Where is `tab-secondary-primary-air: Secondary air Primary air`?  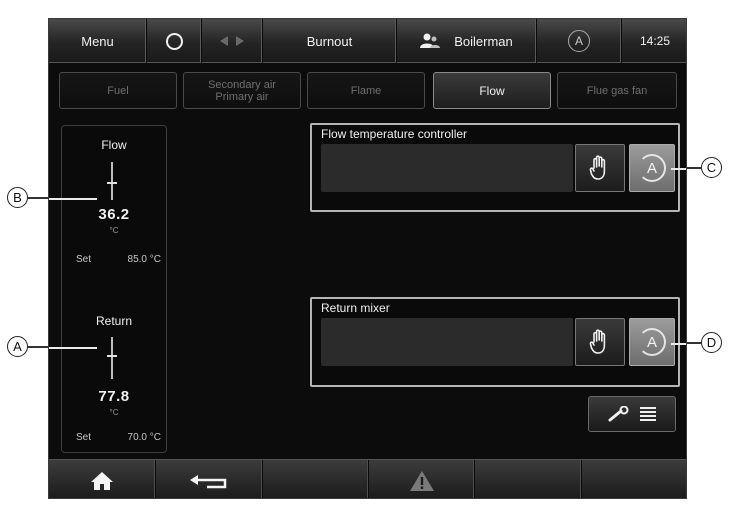 tab-secondary-primary-air: Secondary air Primary air is located at coordinates (242, 90).